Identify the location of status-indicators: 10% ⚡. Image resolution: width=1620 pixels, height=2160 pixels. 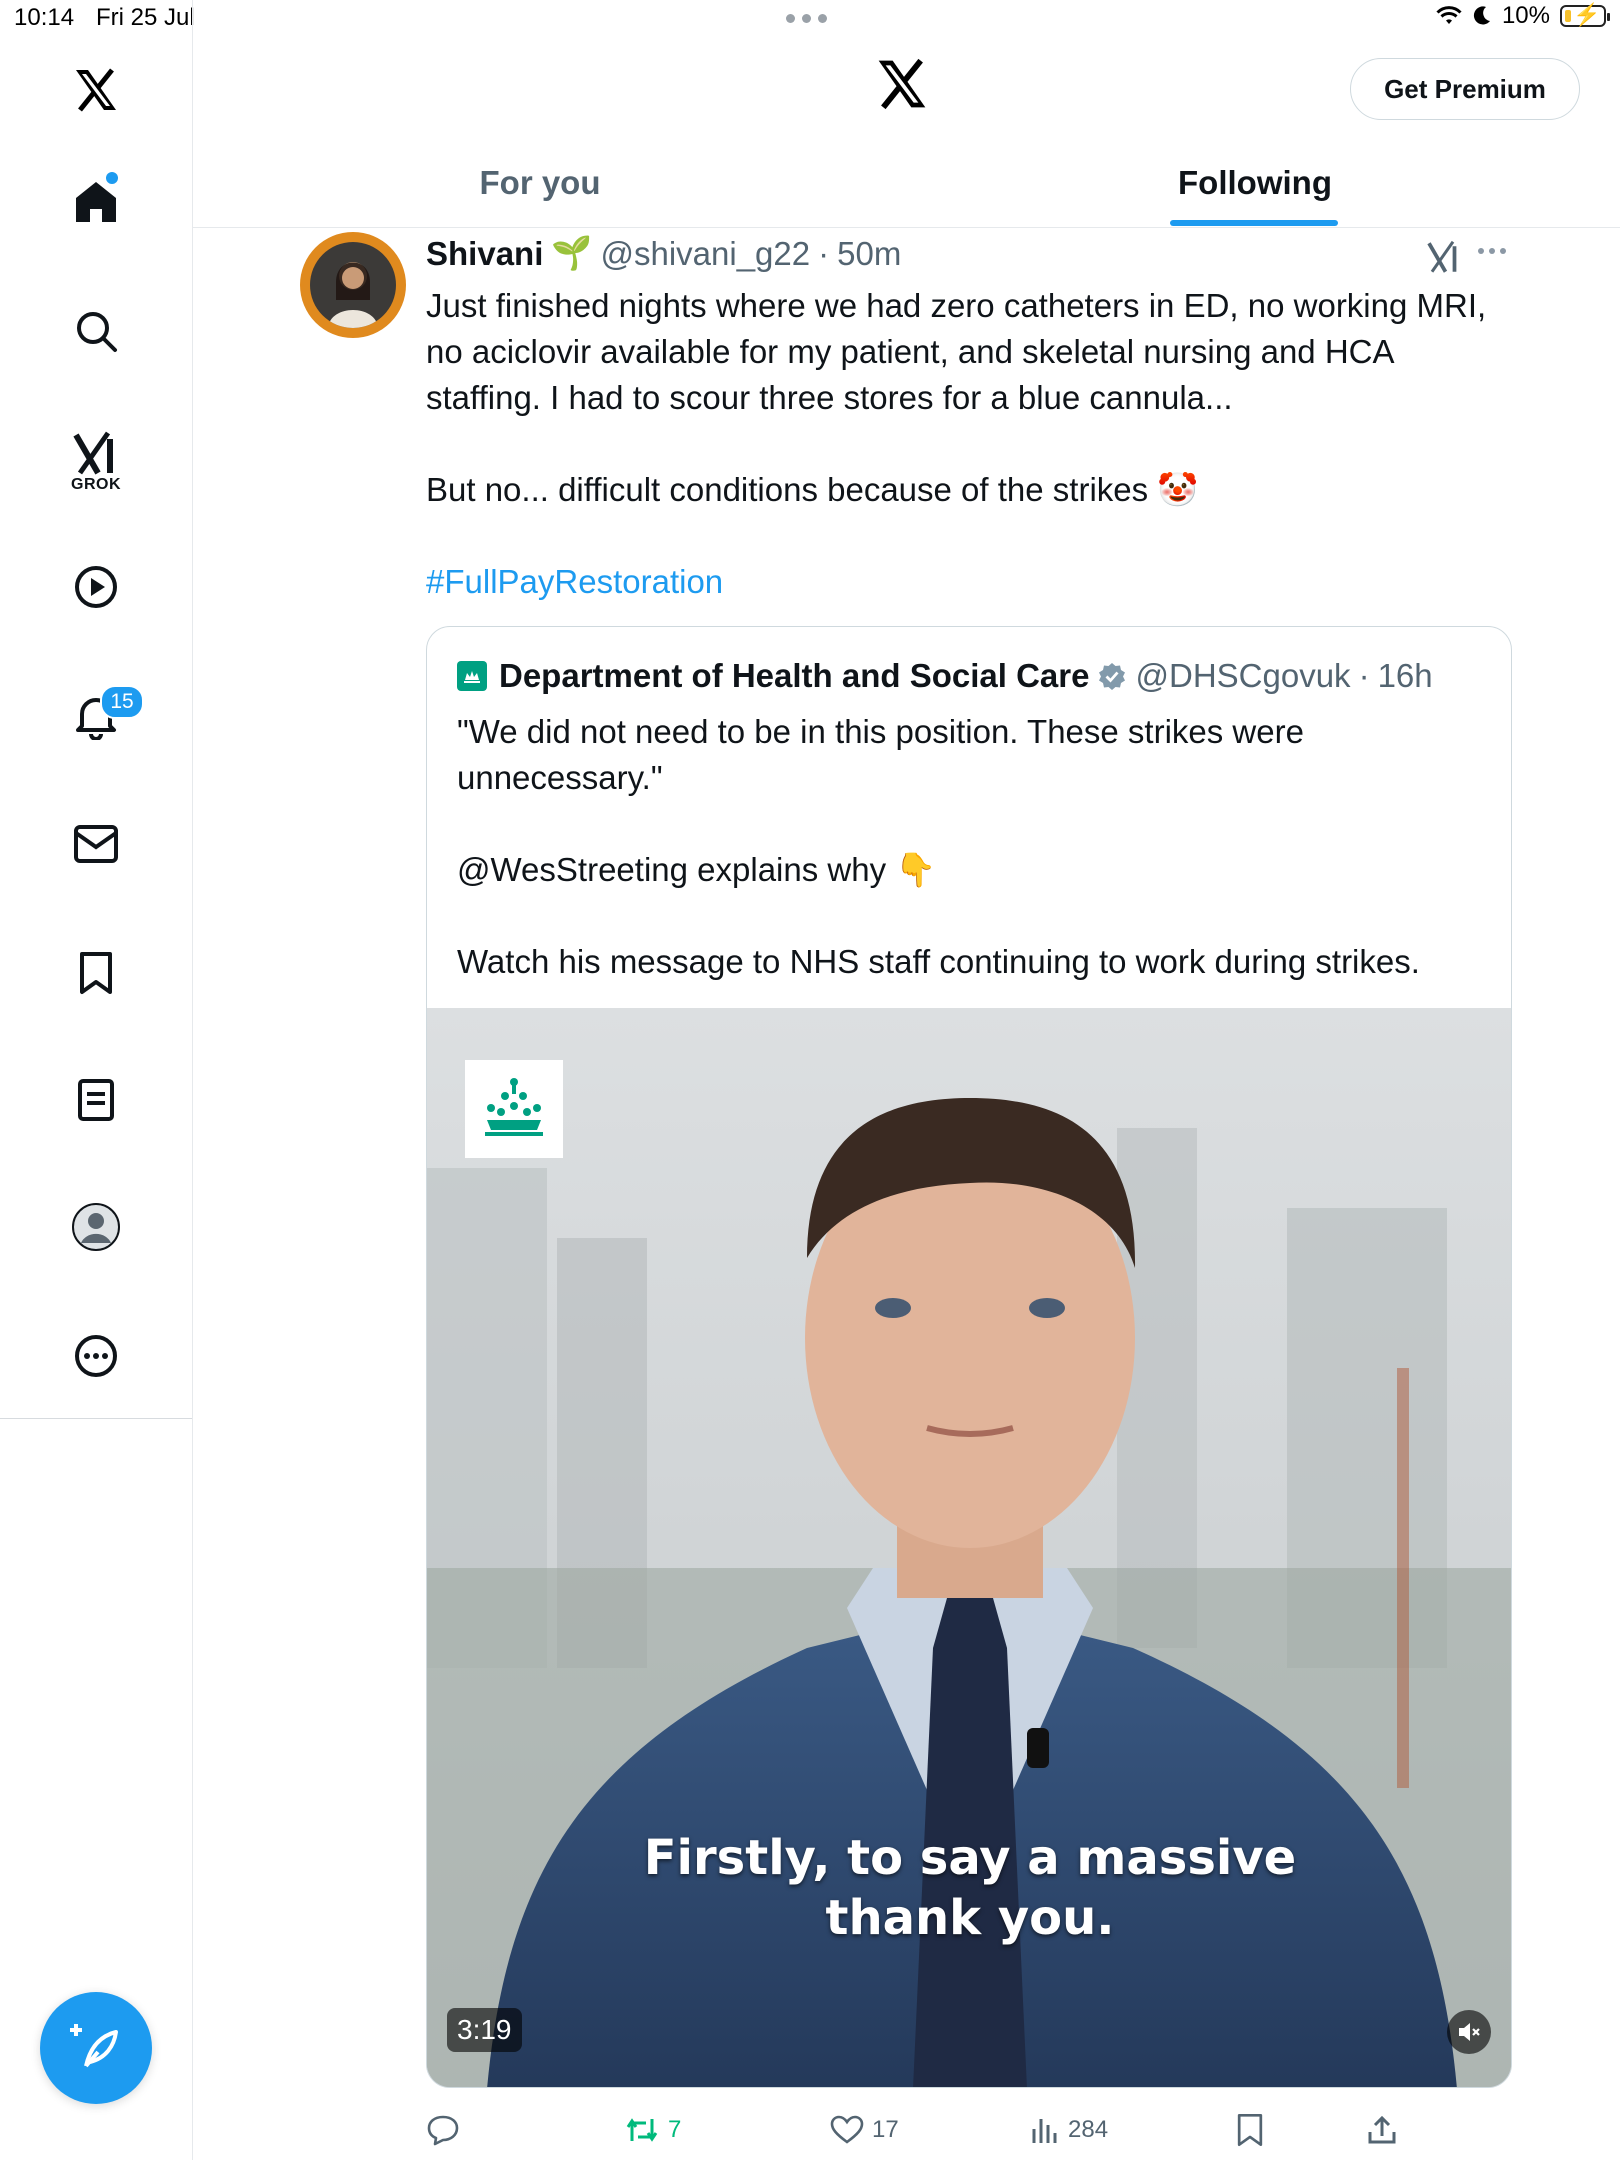
(1523, 16).